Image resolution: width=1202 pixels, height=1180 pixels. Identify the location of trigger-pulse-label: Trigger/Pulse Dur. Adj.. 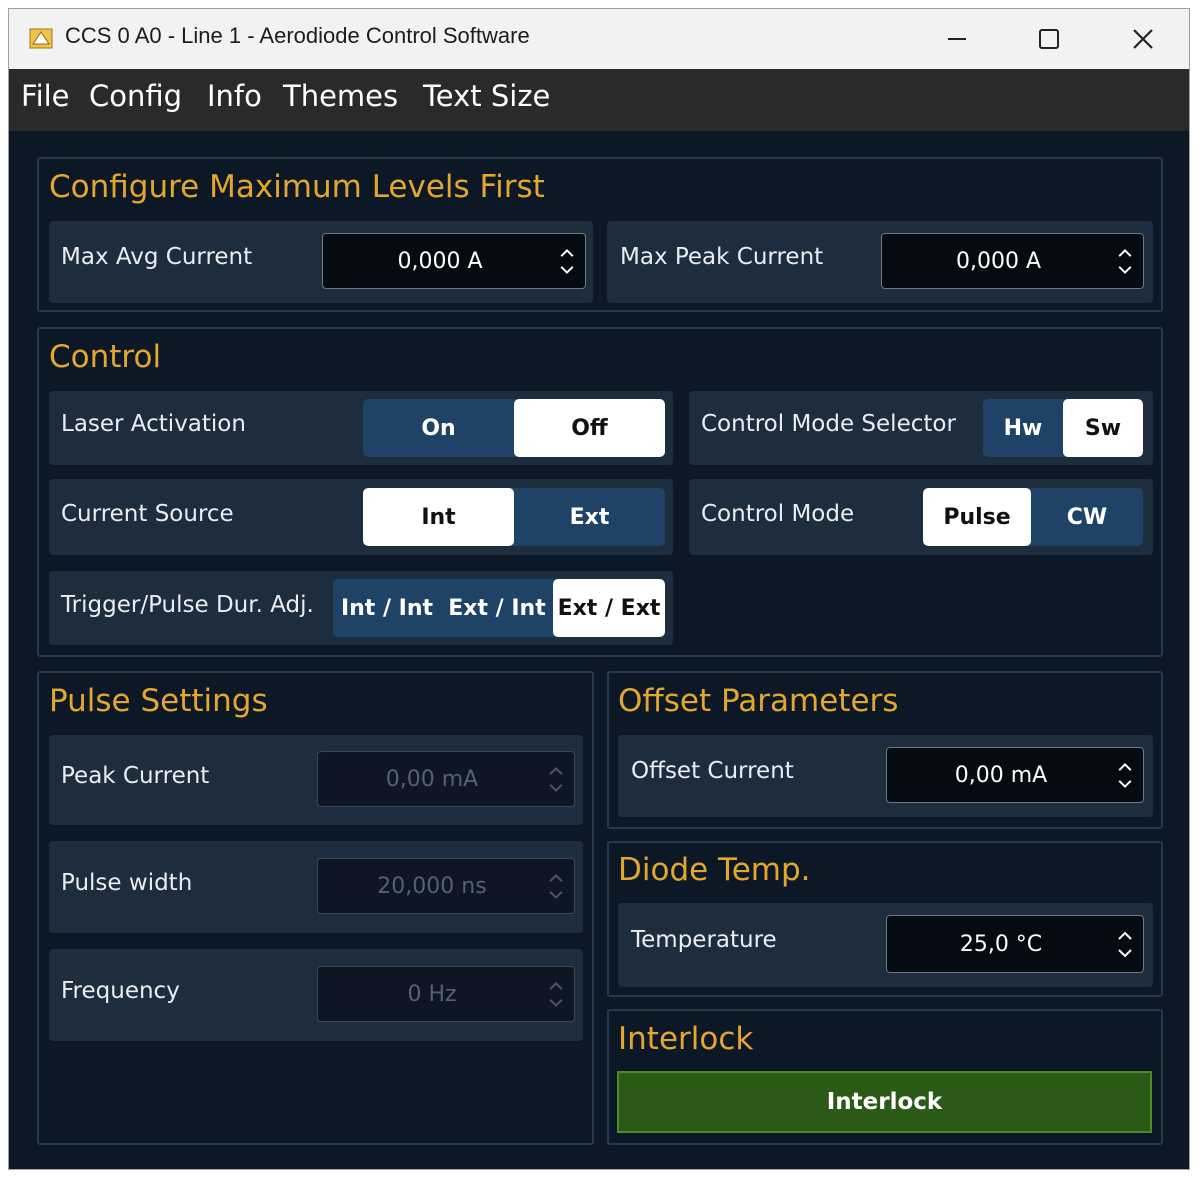
(187, 605).